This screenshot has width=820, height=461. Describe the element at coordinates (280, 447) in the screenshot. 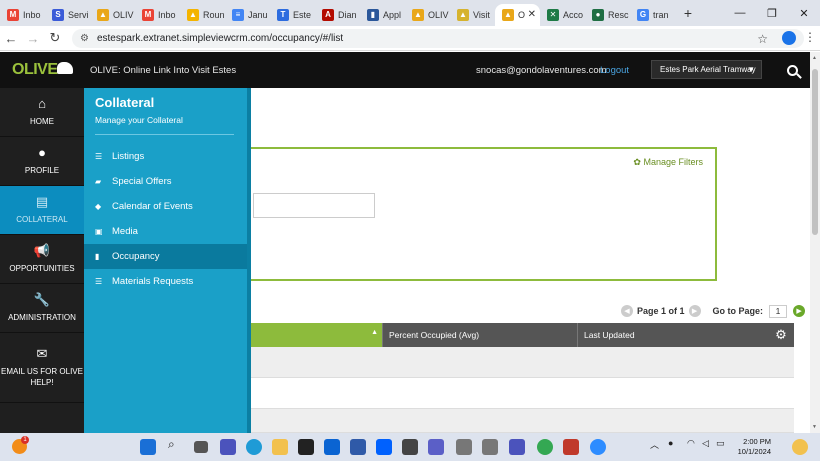

I see `file-explorer-icon` at that location.